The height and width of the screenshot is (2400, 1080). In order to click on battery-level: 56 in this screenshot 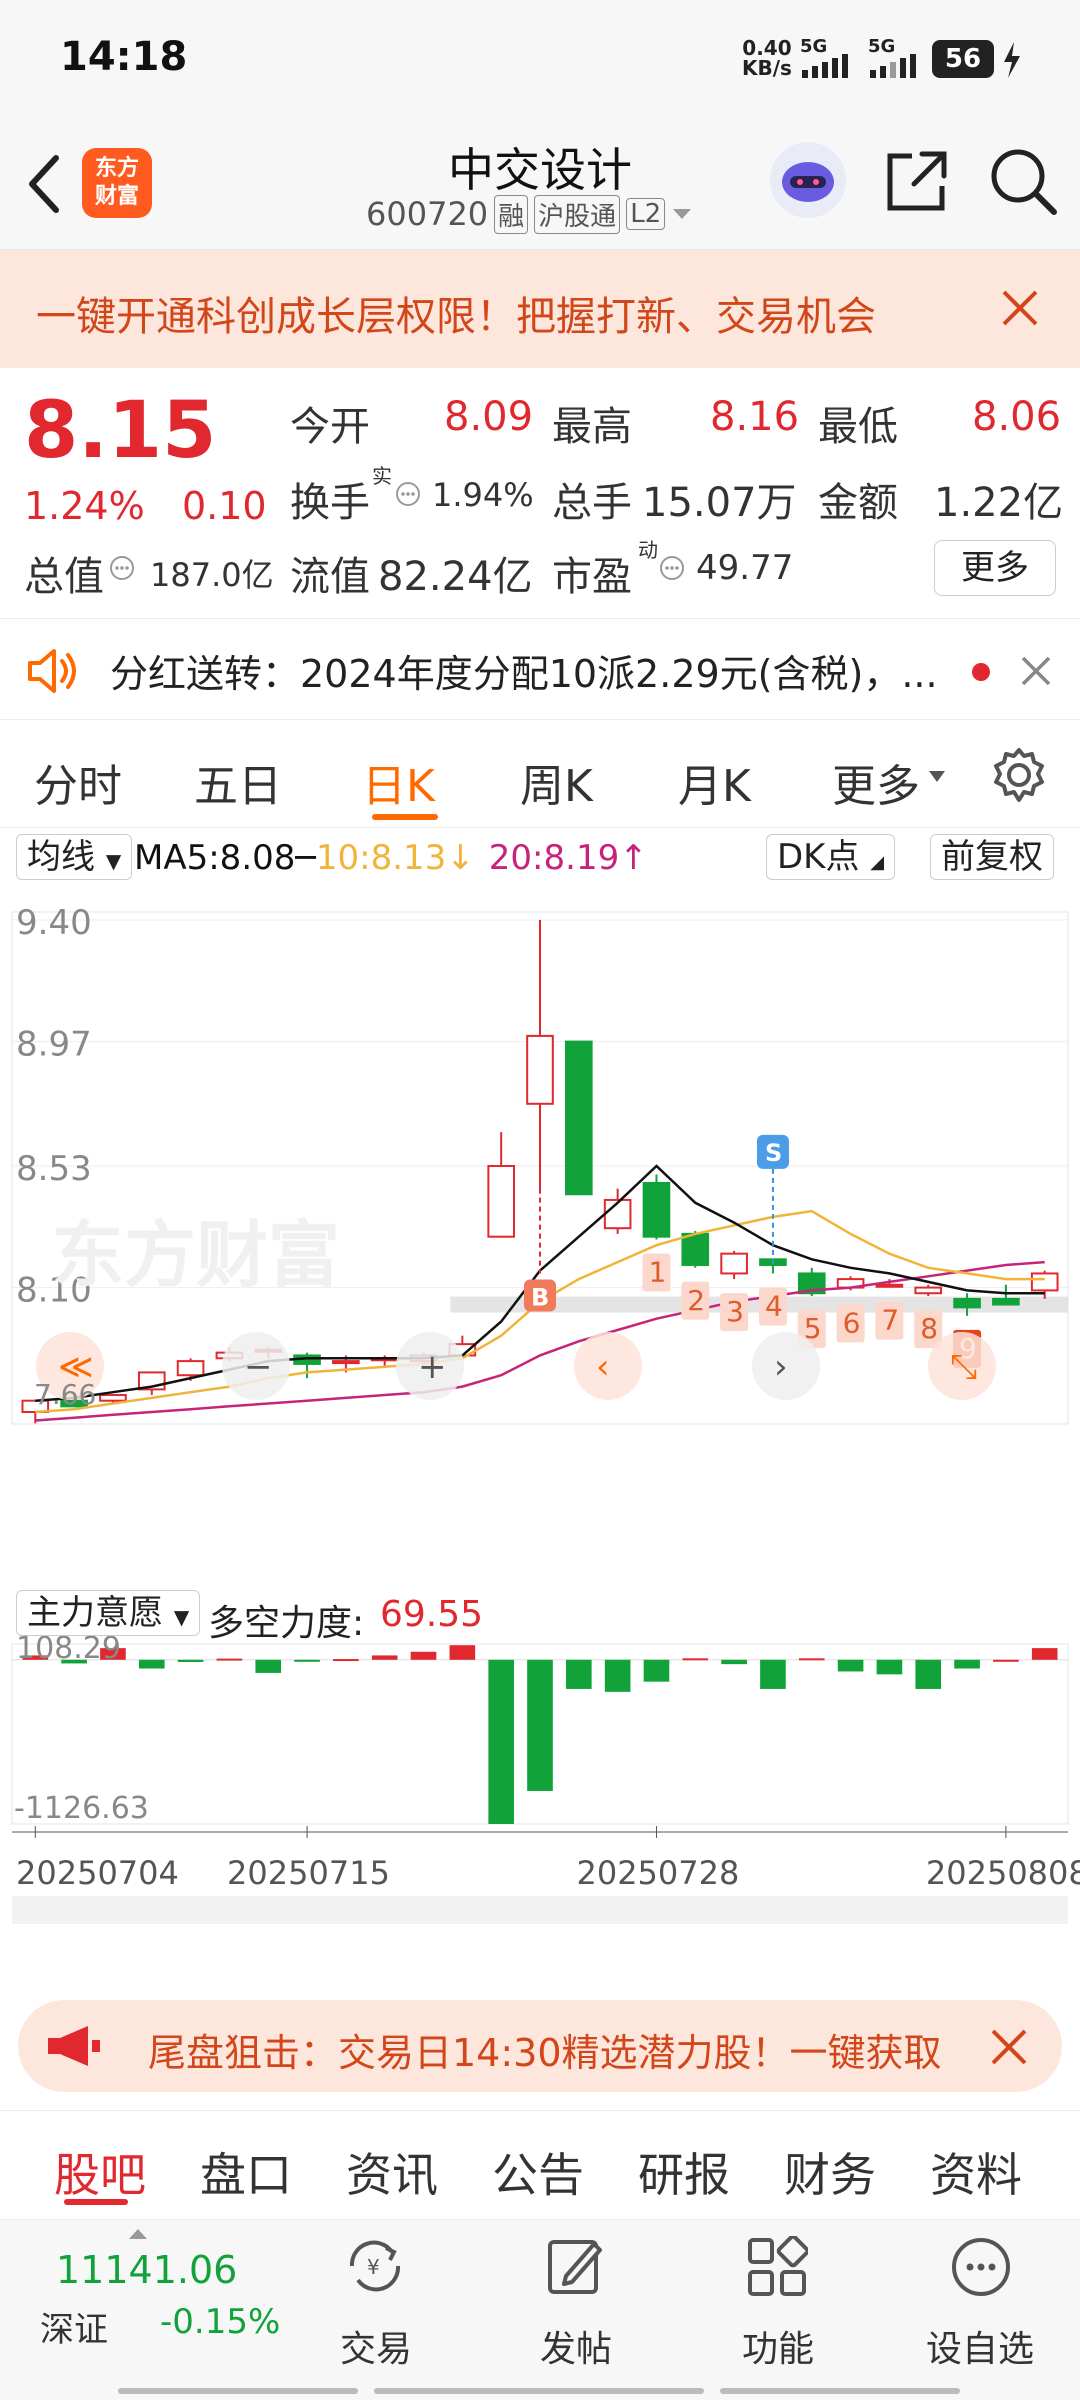, I will do `click(963, 59)`.